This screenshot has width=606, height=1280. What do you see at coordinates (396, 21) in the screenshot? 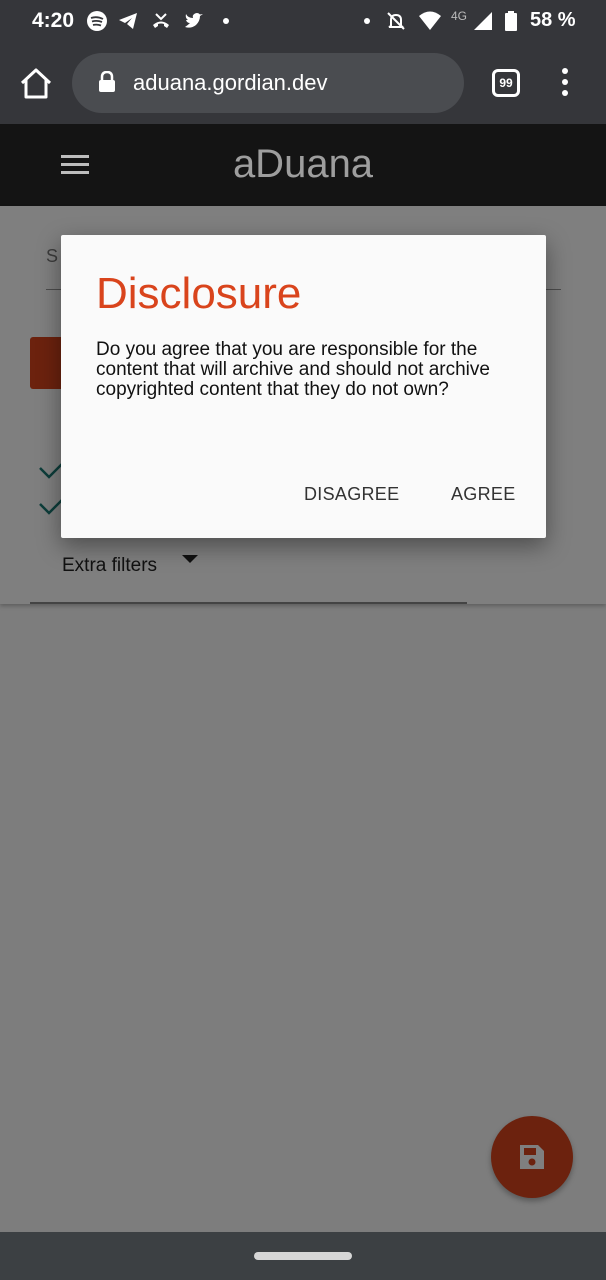
I see `bell-off-icon` at bounding box center [396, 21].